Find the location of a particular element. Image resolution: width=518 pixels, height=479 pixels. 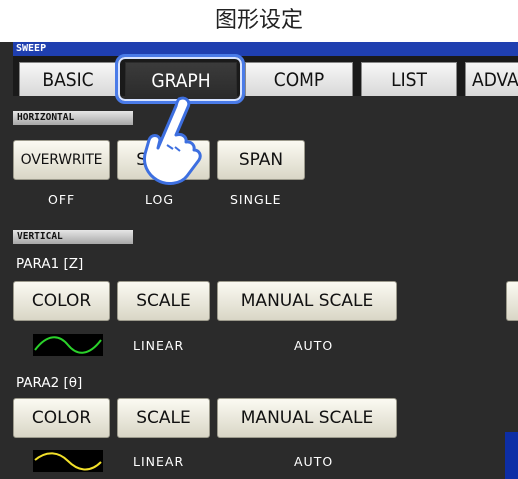

para1-manual-scale-button: MANUAL SCALE is located at coordinates (307, 301).